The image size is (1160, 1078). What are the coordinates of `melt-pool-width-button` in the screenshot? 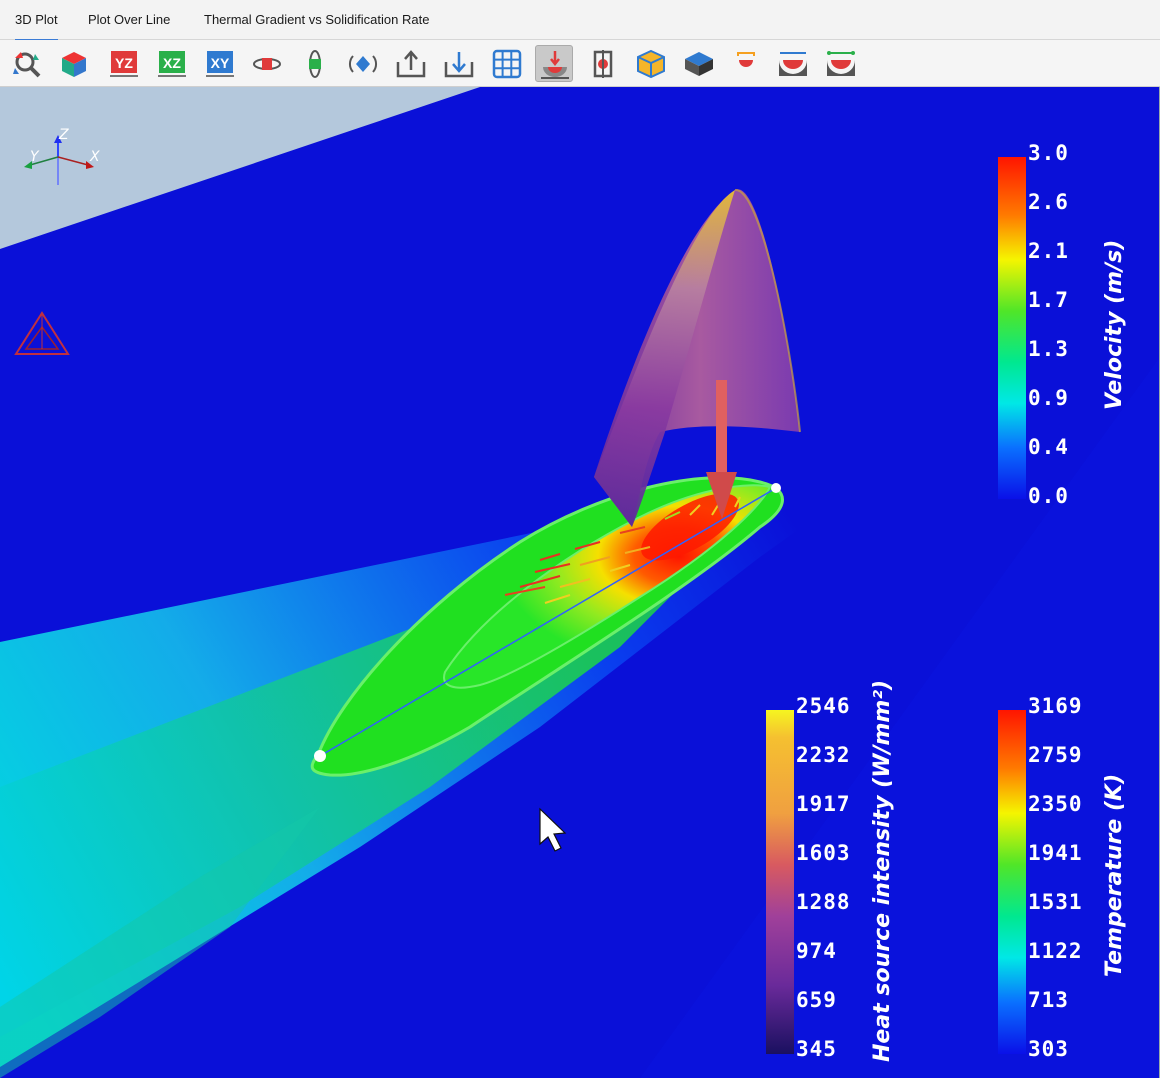 It's located at (793, 63).